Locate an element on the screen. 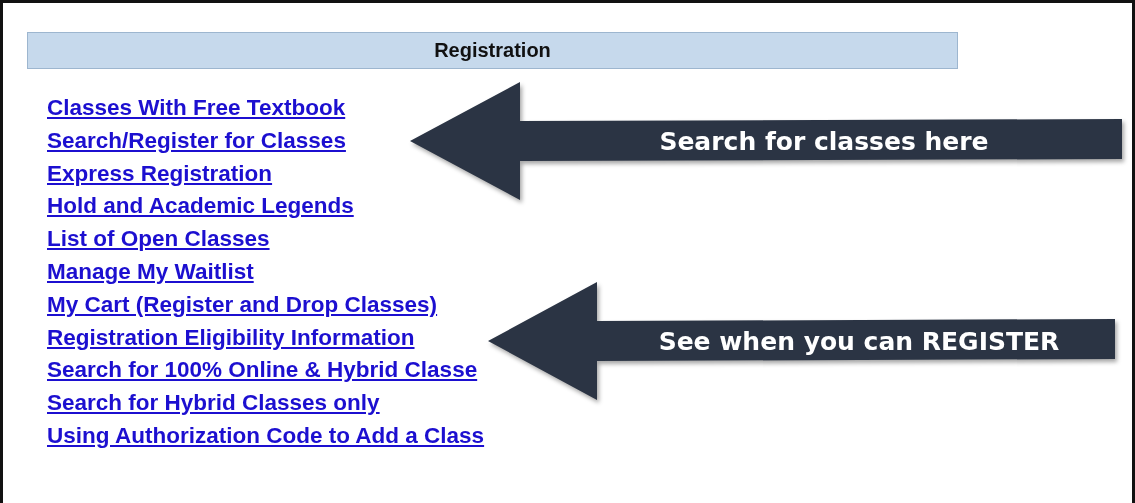 This screenshot has width=1135, height=503. callout-text: Search for classes here is located at coordinates (824, 142).